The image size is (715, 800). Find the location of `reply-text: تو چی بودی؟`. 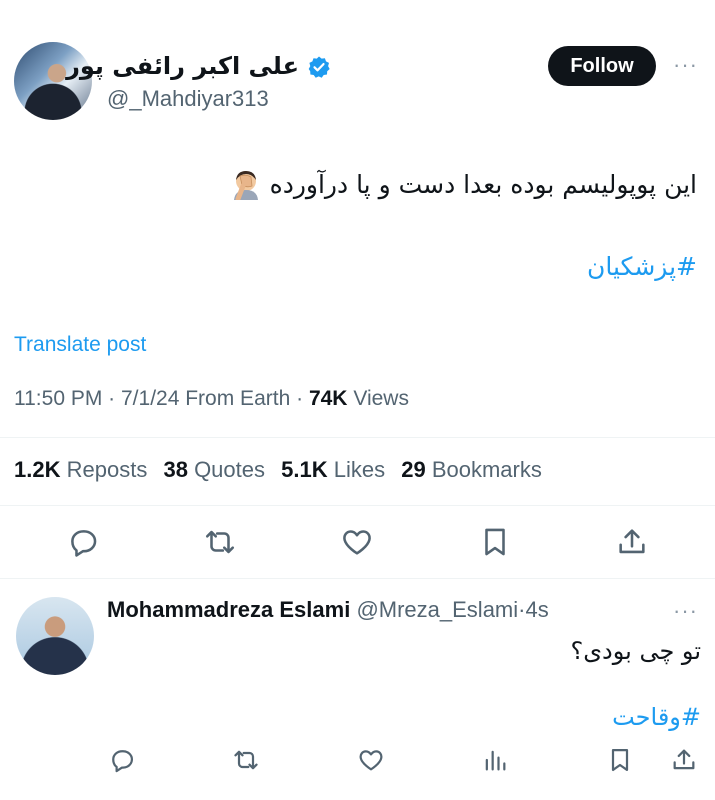

reply-text: تو چی بودی؟ is located at coordinates (635, 651).